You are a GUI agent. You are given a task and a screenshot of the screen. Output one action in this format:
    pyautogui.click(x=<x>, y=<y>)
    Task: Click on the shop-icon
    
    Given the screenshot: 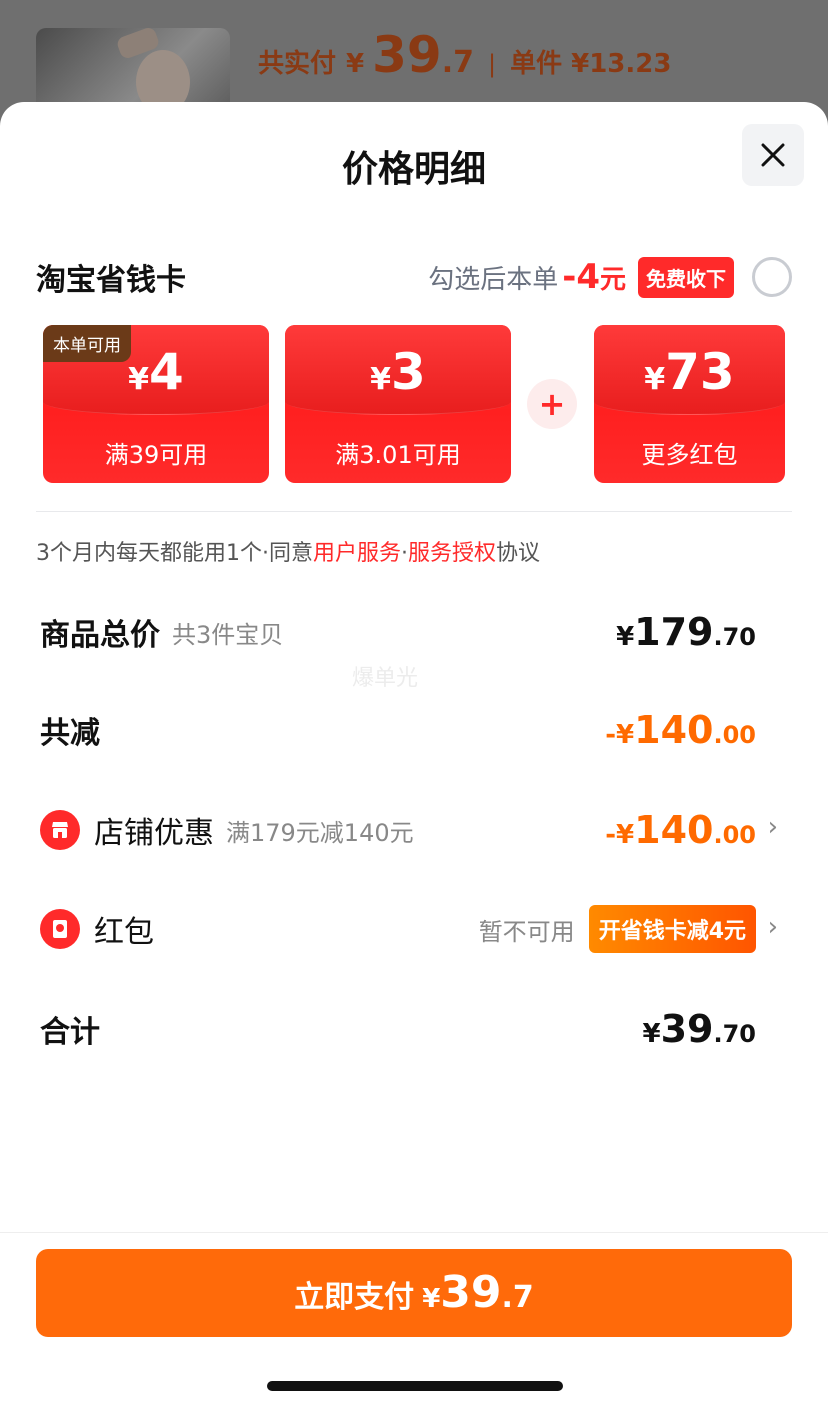 What is the action you would take?
    pyautogui.click(x=60, y=830)
    